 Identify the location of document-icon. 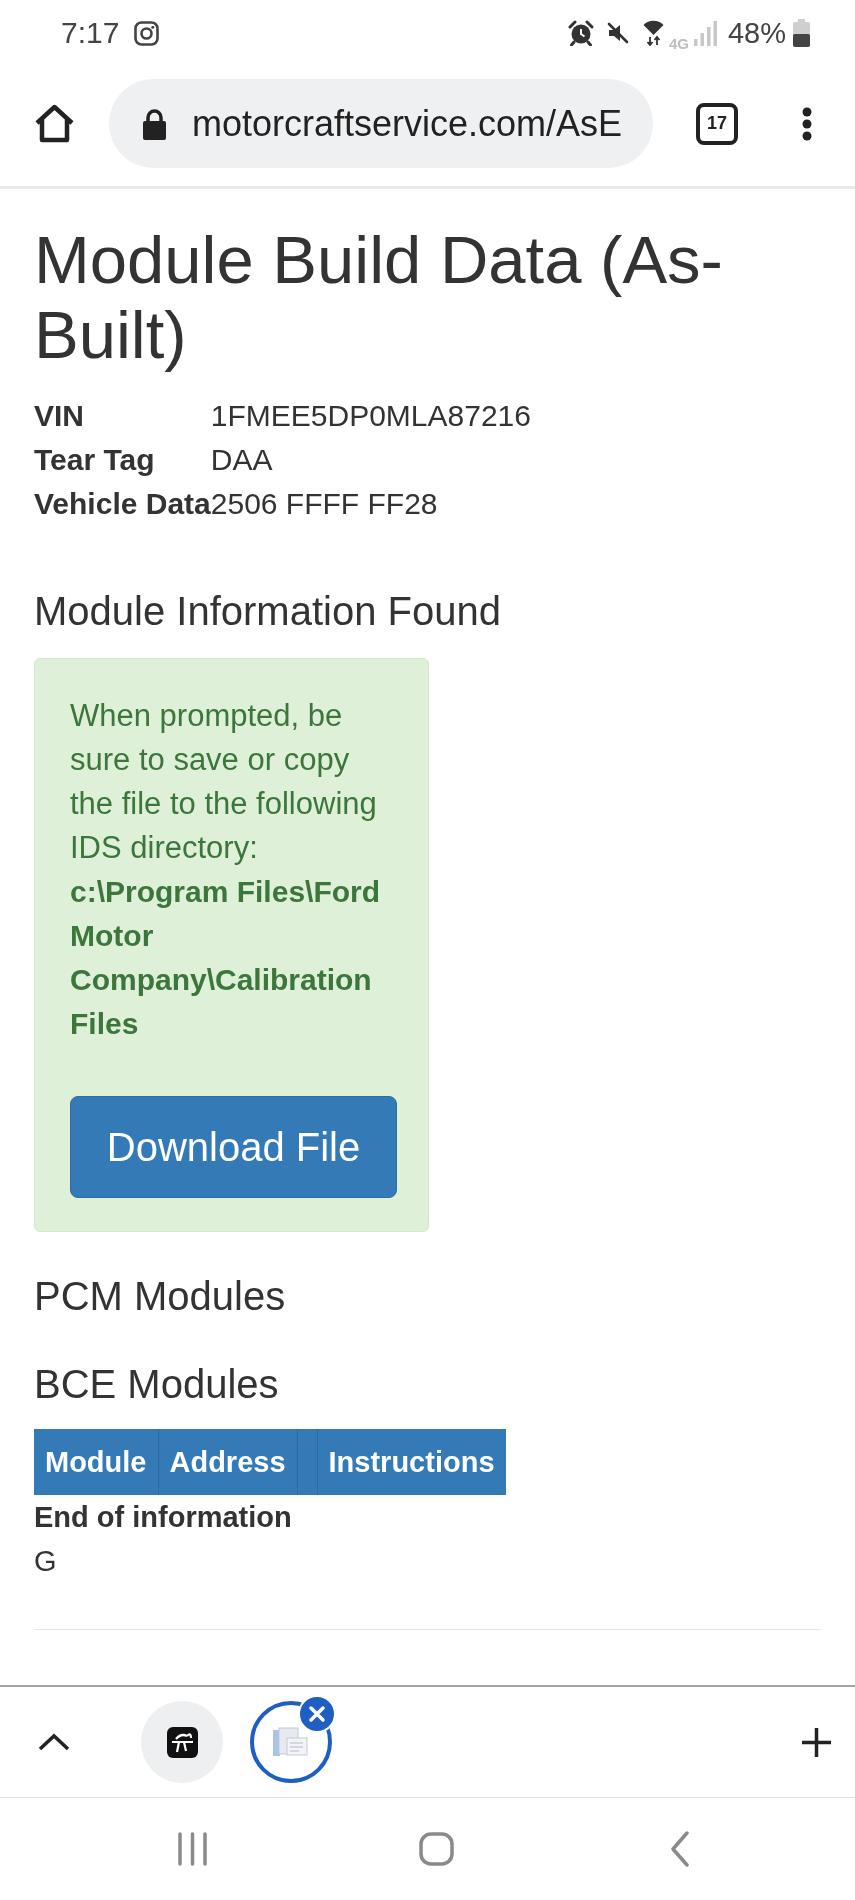
(291, 1742).